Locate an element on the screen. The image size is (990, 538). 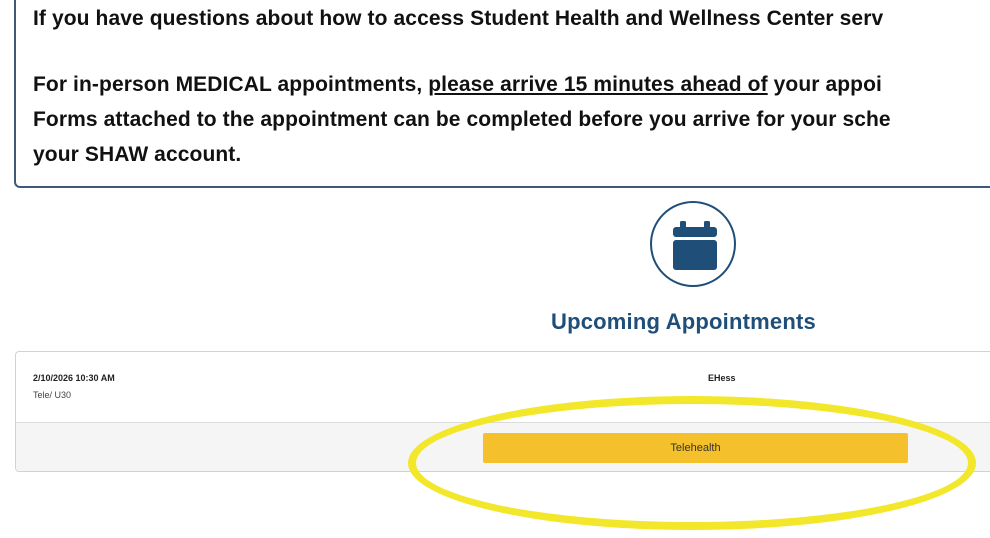
notice-line-account: your SHAW account. is located at coordinates (137, 154).